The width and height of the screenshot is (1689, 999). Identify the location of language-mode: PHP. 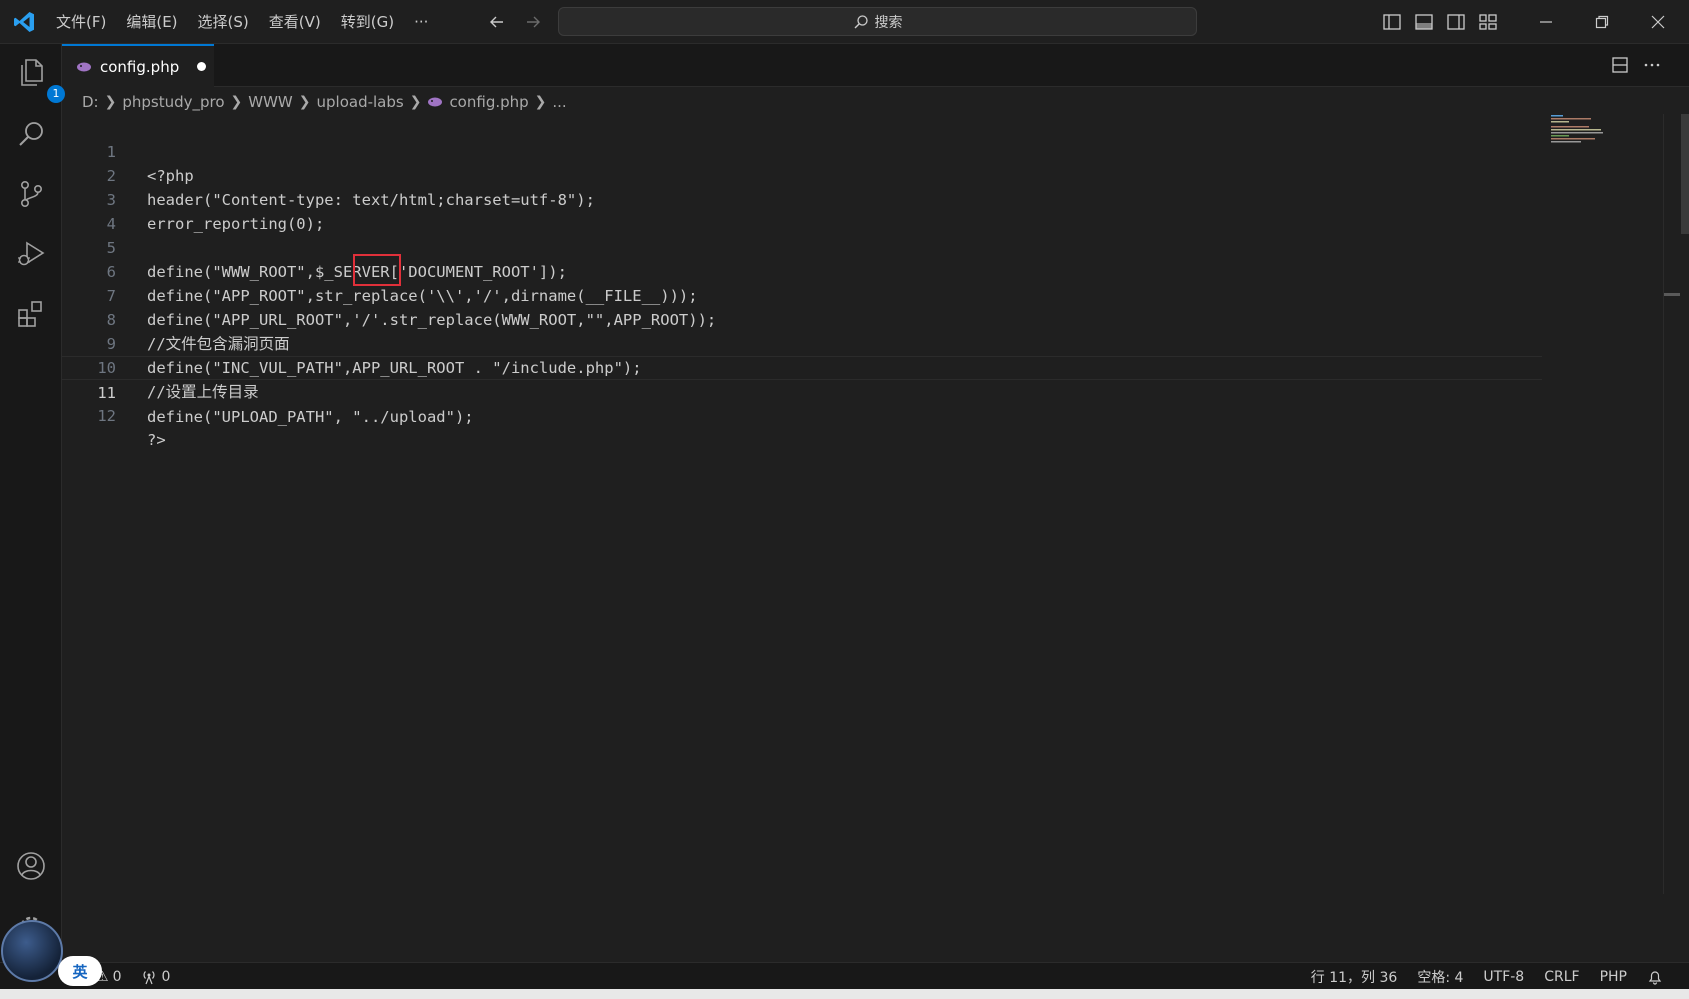
(1613, 977).